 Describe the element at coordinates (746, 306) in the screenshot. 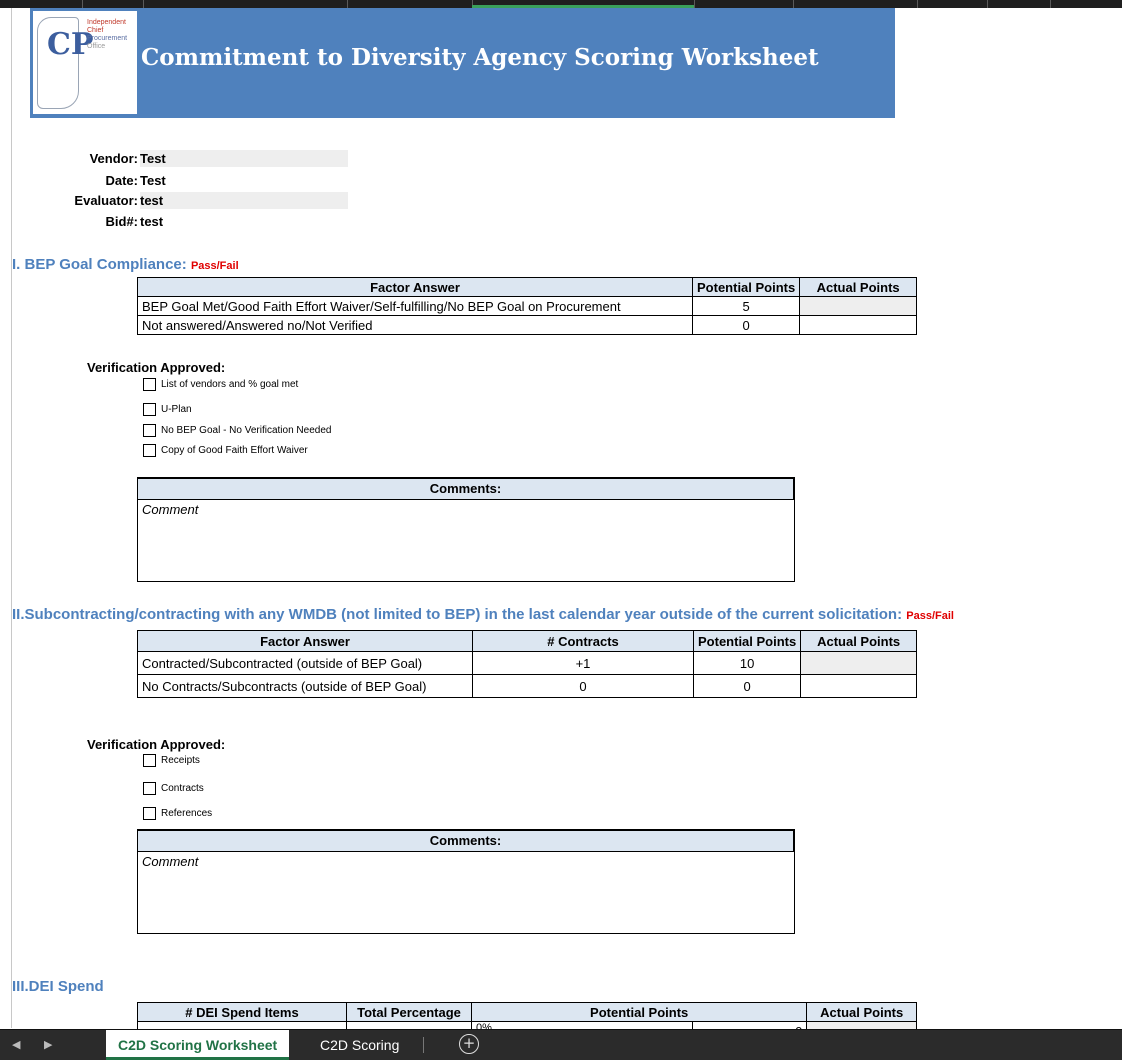

I see `points-cell: 5` at that location.